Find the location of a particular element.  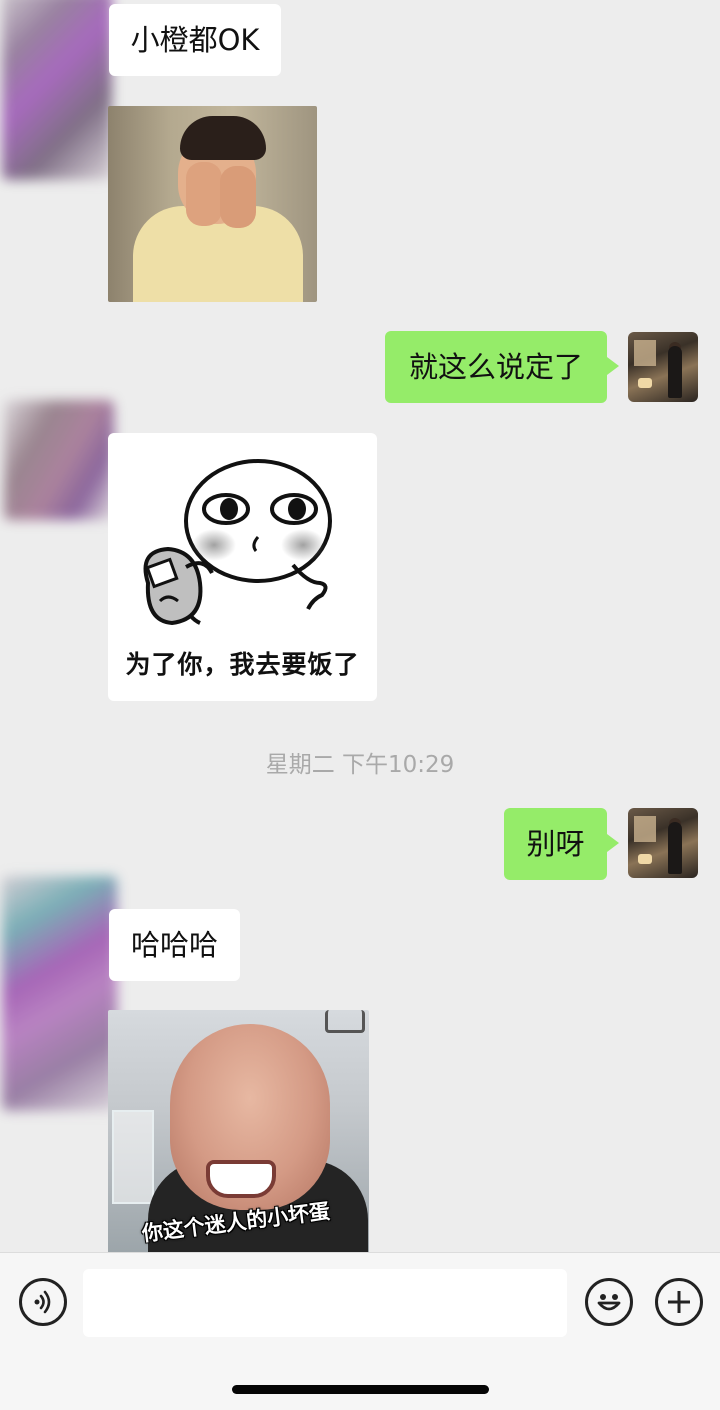

message-text: 小橙都OK is located at coordinates (195, 39).